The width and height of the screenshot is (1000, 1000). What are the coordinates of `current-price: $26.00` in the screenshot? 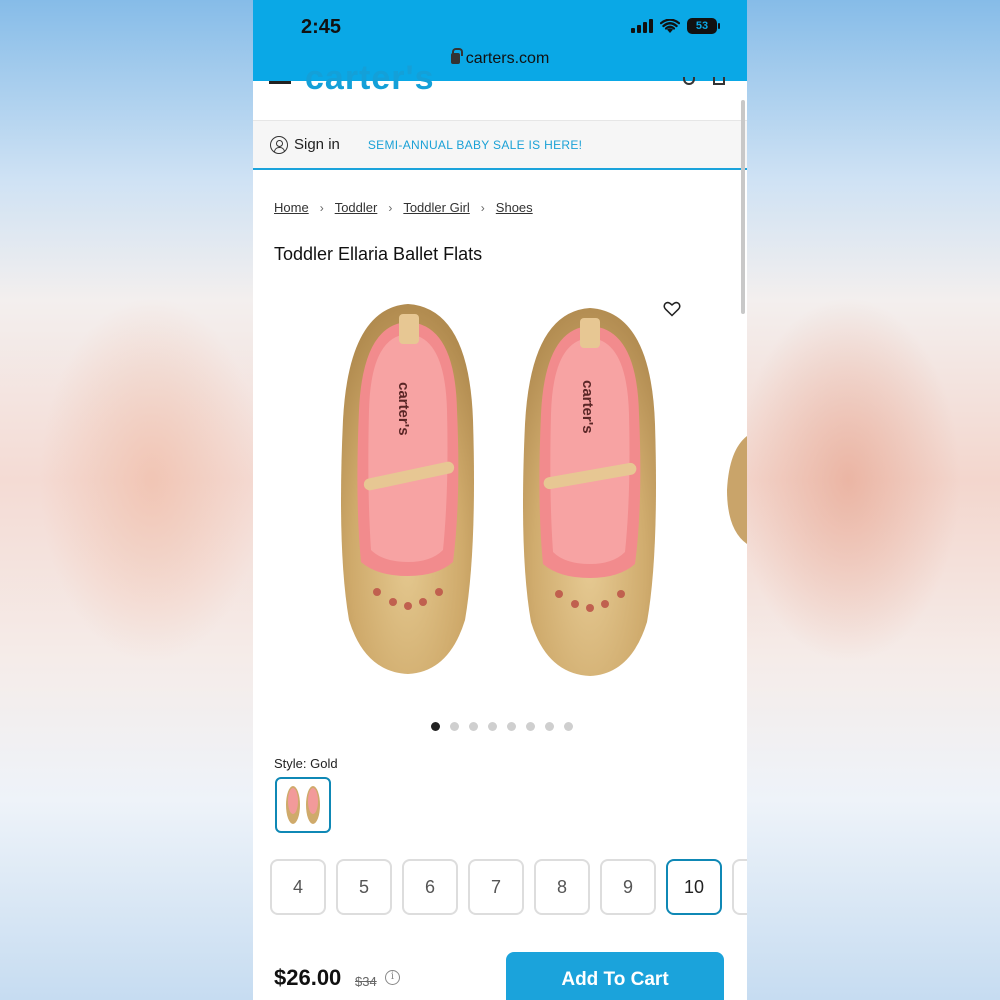 It's located at (308, 977).